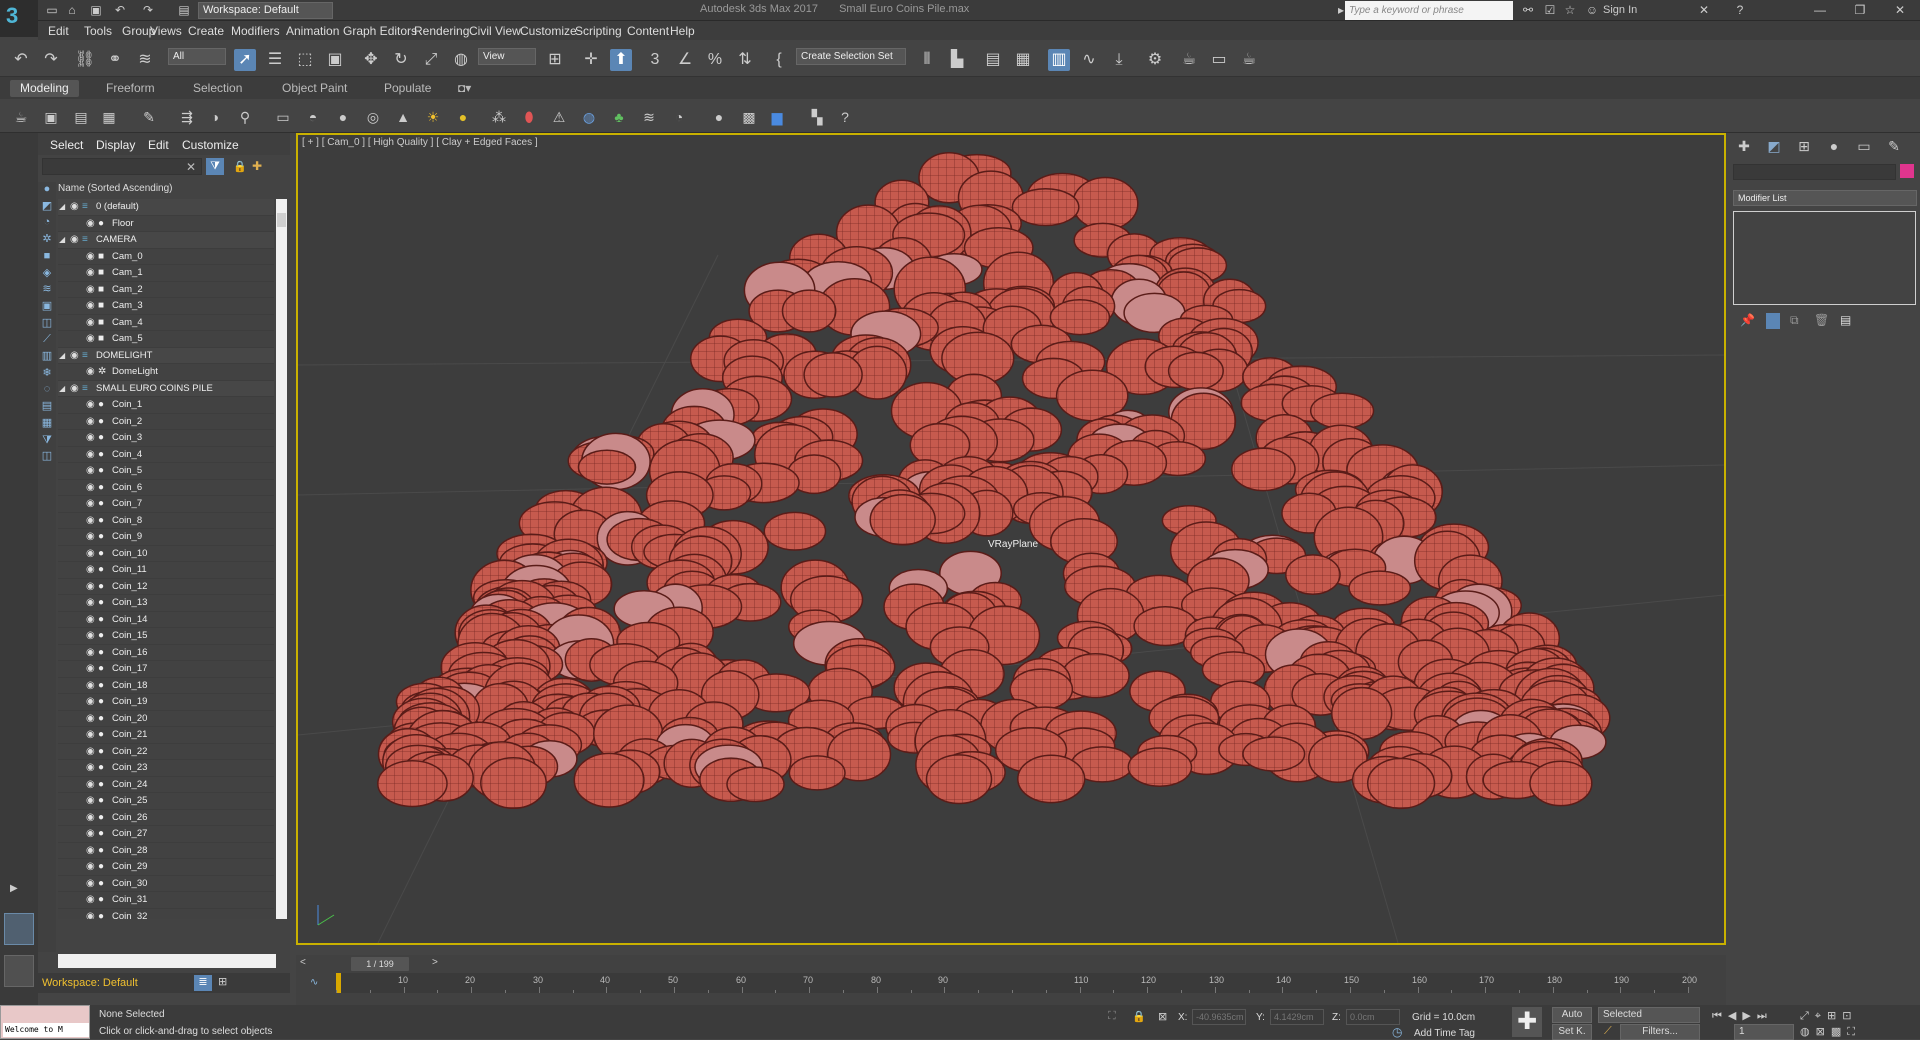 The width and height of the screenshot is (1920, 1040). Describe the element at coordinates (47, 456) in the screenshot. I see `toggle-filter-icon: ◫` at that location.